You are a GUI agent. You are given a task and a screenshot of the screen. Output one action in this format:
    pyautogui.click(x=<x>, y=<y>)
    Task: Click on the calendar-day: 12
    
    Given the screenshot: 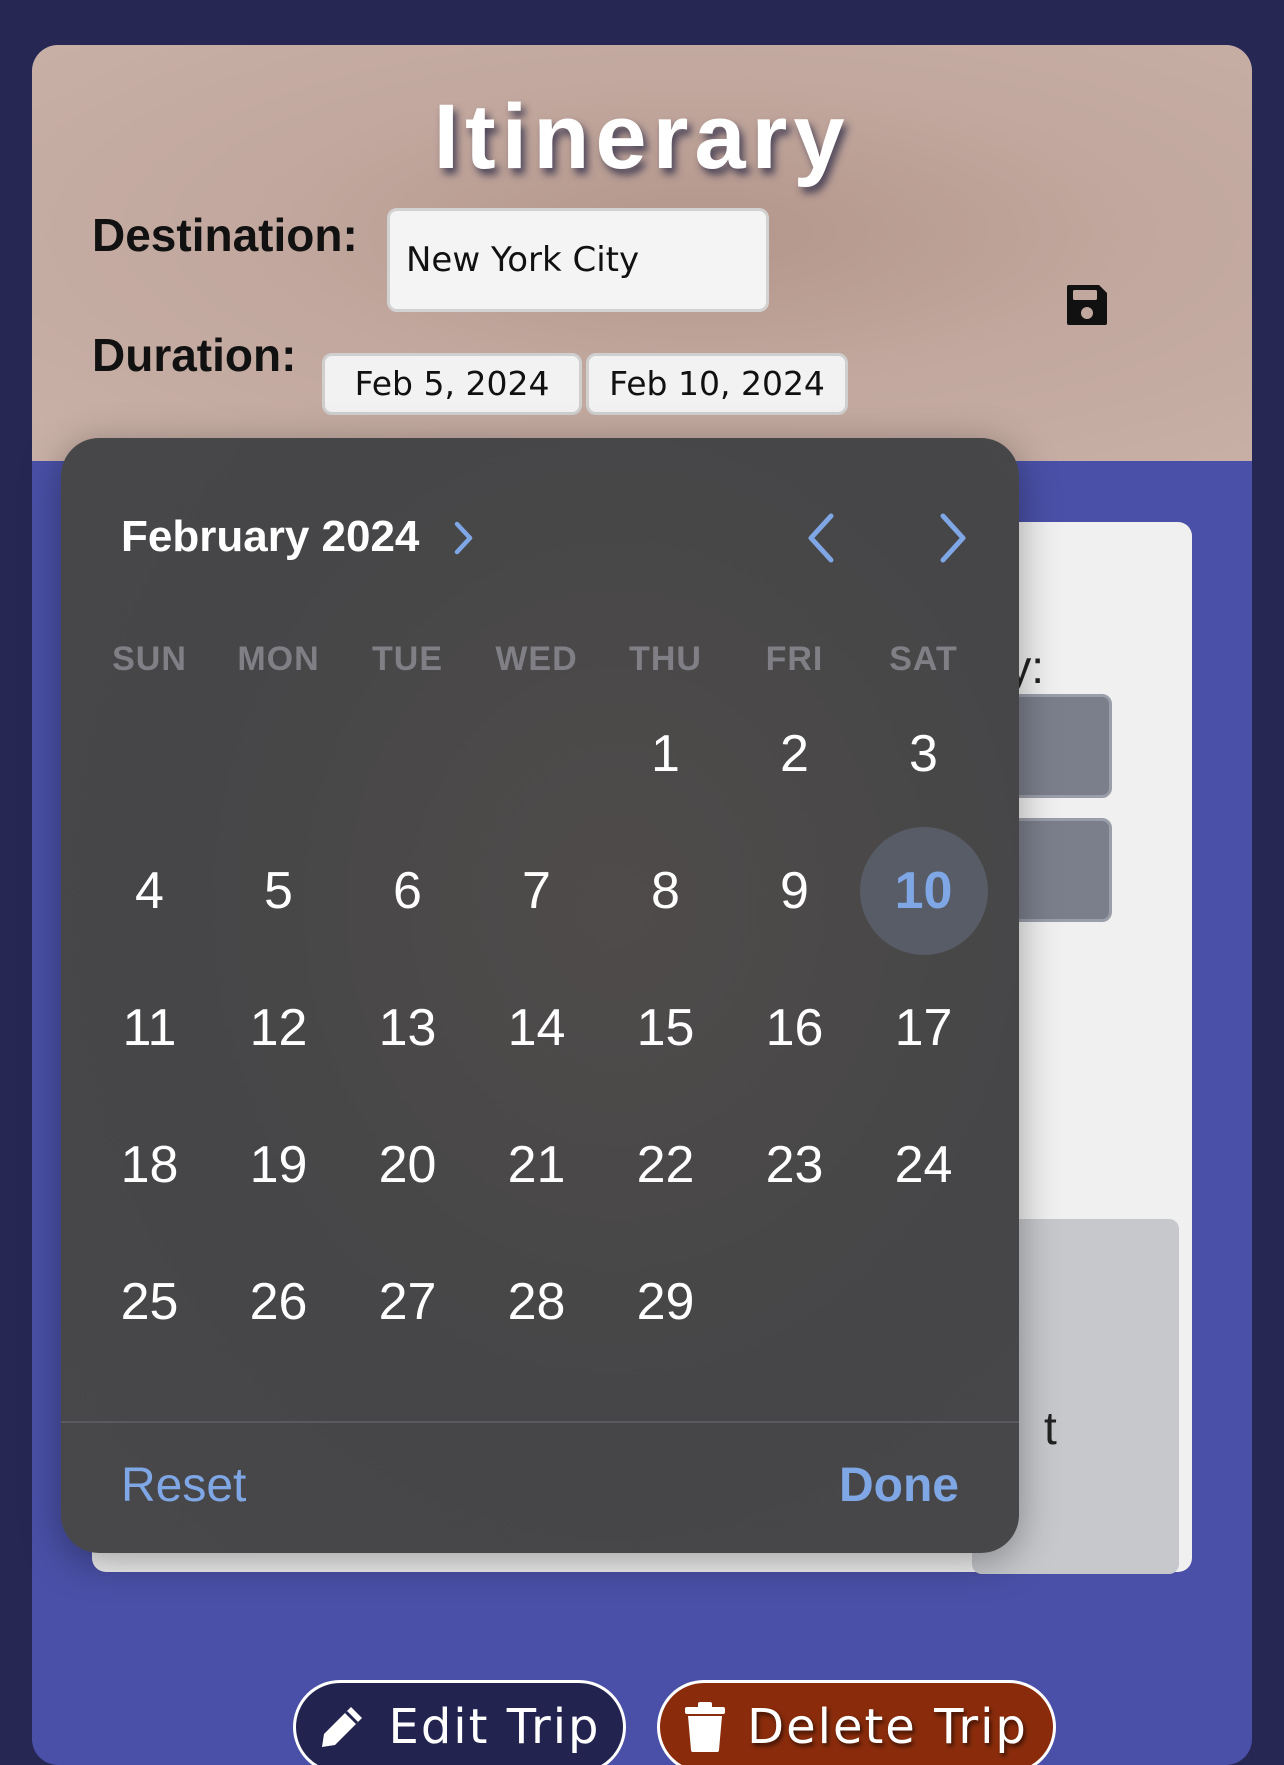 What is the action you would take?
    pyautogui.click(x=278, y=1028)
    